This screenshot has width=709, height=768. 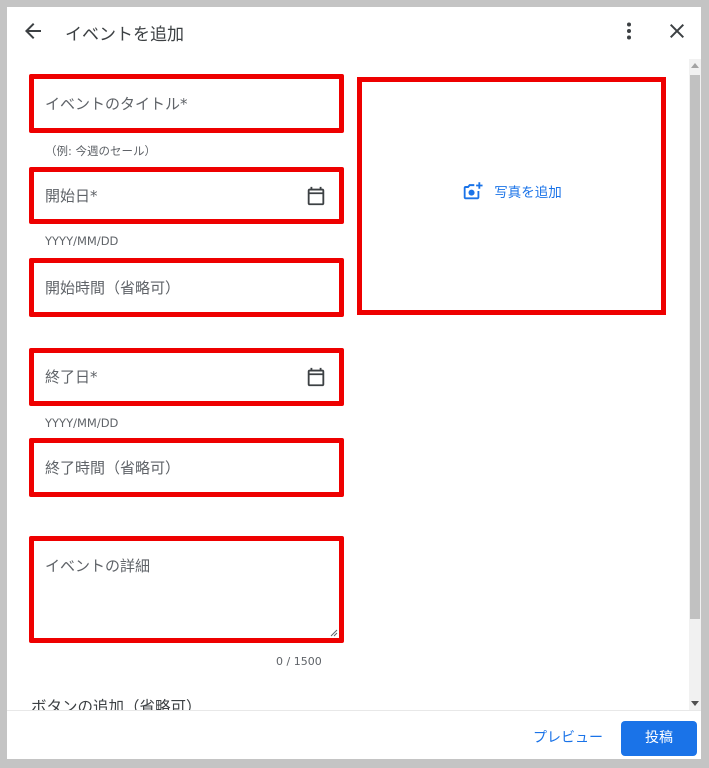 I want to click on start-date-field, so click(x=186, y=195).